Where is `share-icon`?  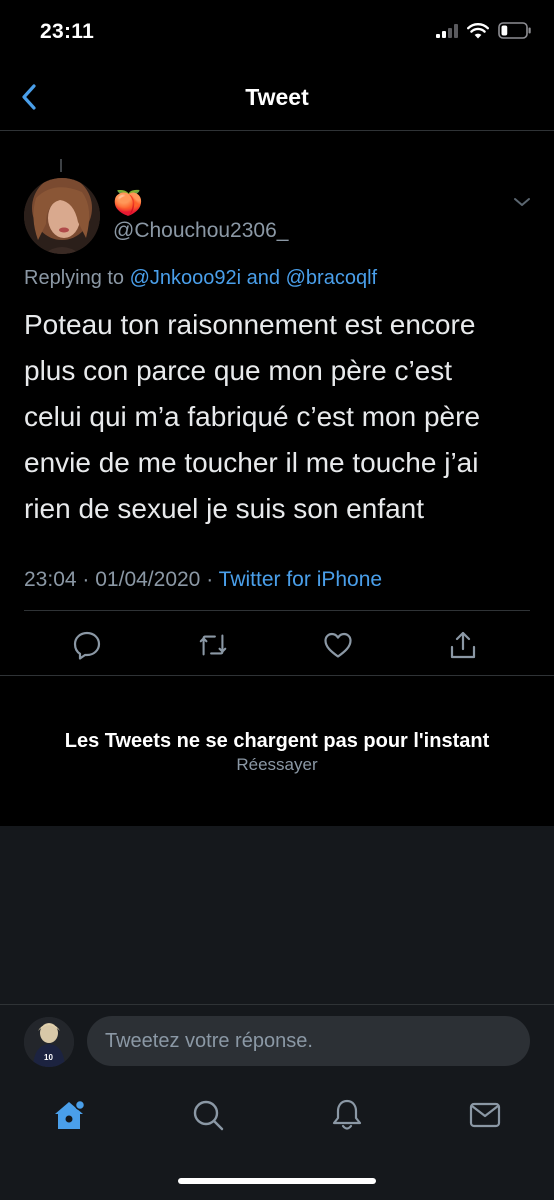
share-icon is located at coordinates (463, 645).